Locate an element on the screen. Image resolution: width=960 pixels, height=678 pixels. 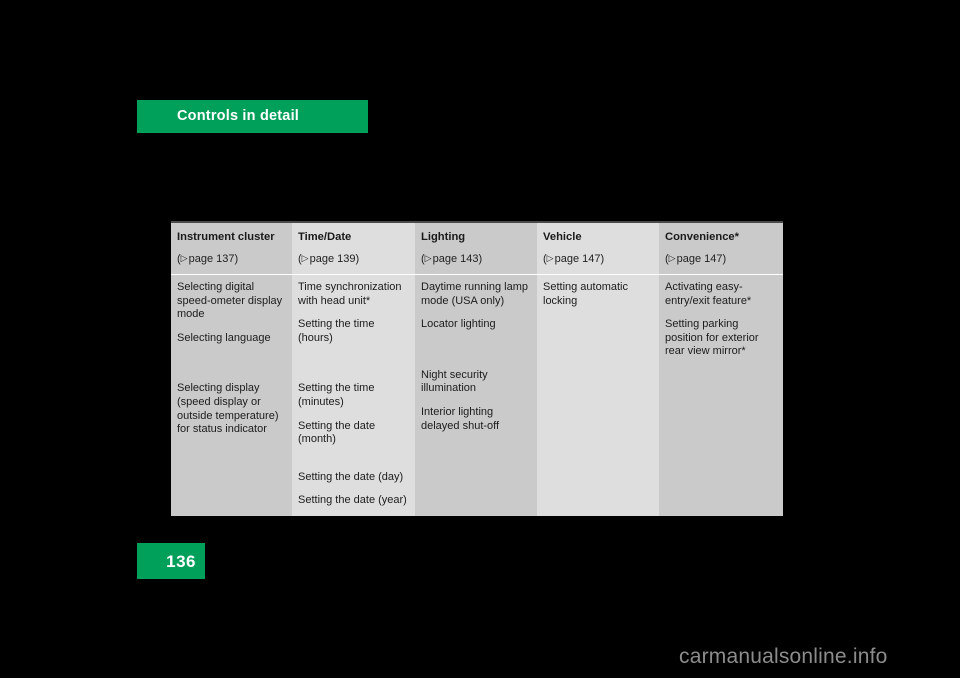
chapter-banner: Controls in detail is located at coordinates (252, 116).